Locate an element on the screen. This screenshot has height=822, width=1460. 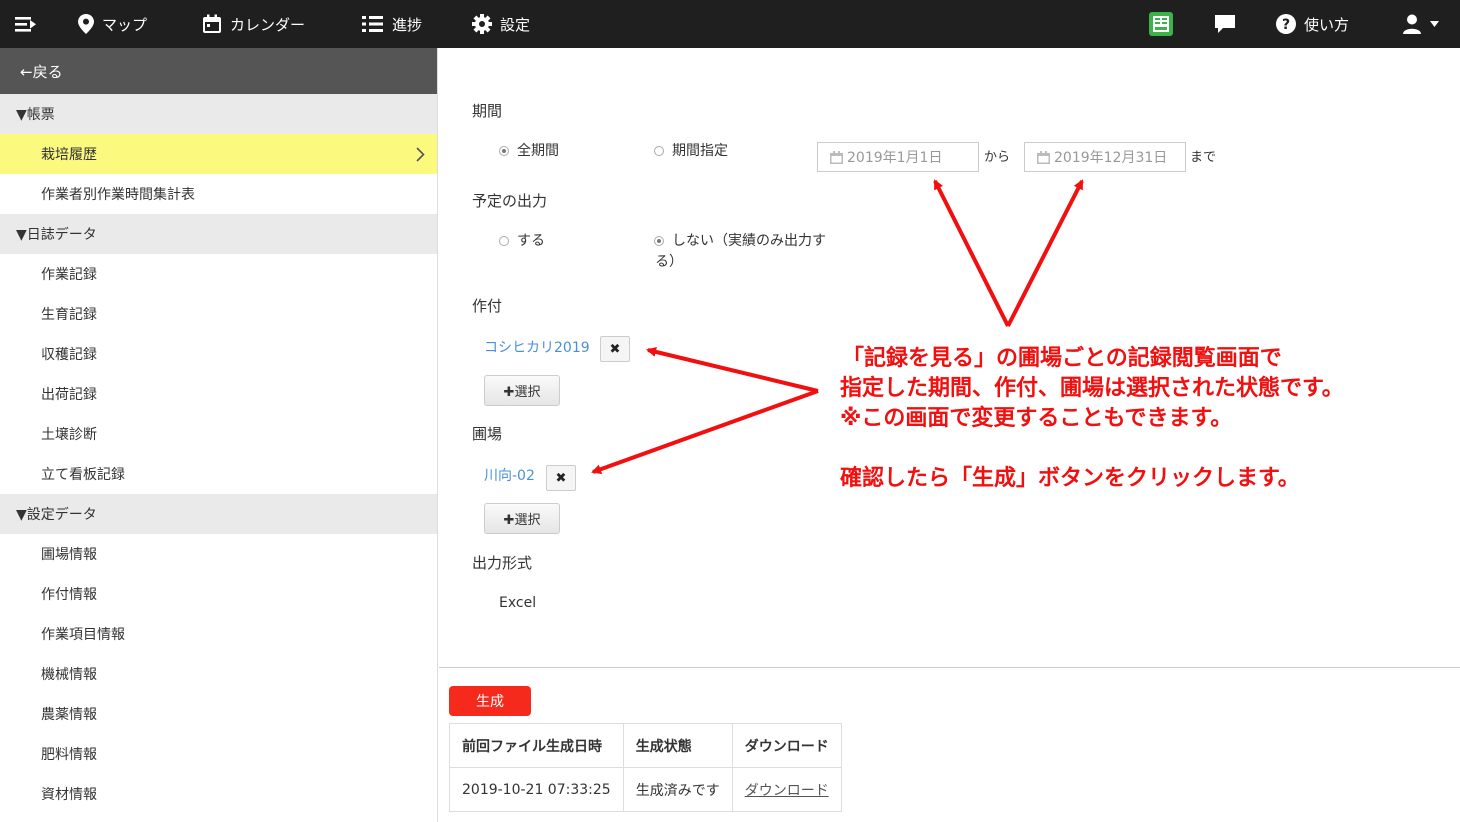
sidebar-item-label: 収穫記録 is located at coordinates (69, 355).